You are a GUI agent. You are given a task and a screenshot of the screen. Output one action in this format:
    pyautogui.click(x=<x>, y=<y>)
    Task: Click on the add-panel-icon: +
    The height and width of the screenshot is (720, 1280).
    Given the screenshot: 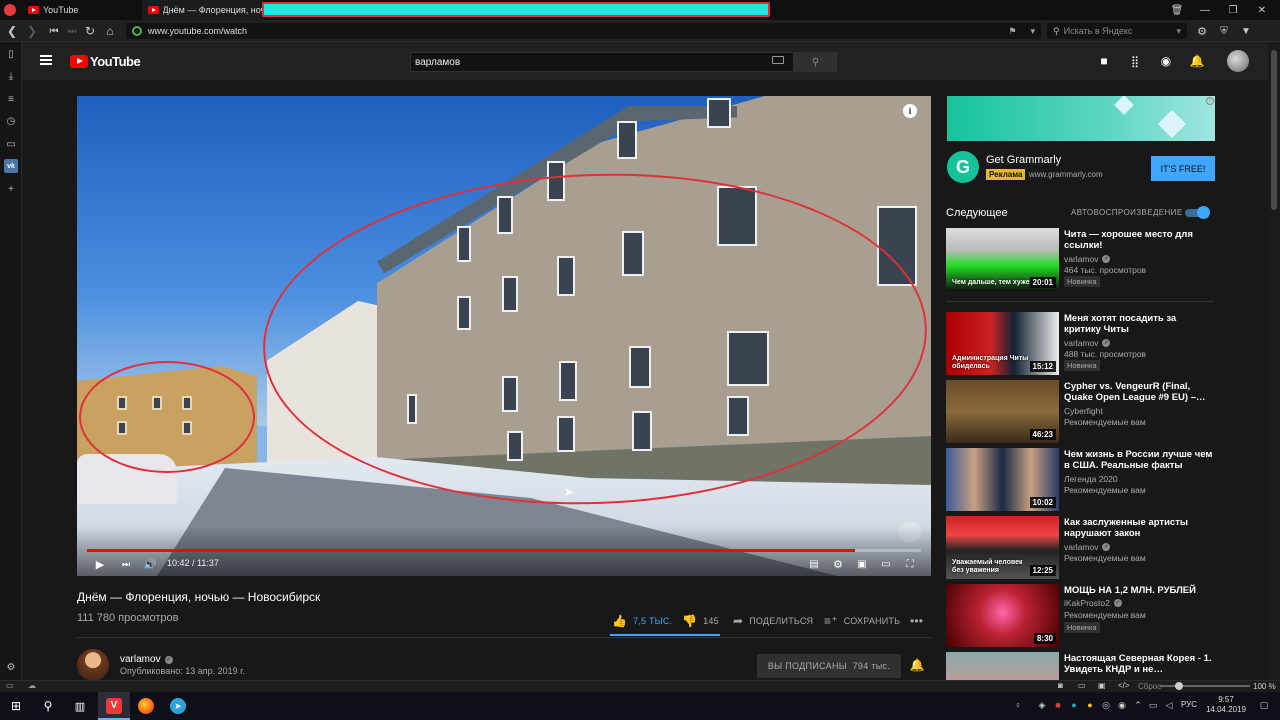 What is the action you would take?
    pyautogui.click(x=11, y=189)
    